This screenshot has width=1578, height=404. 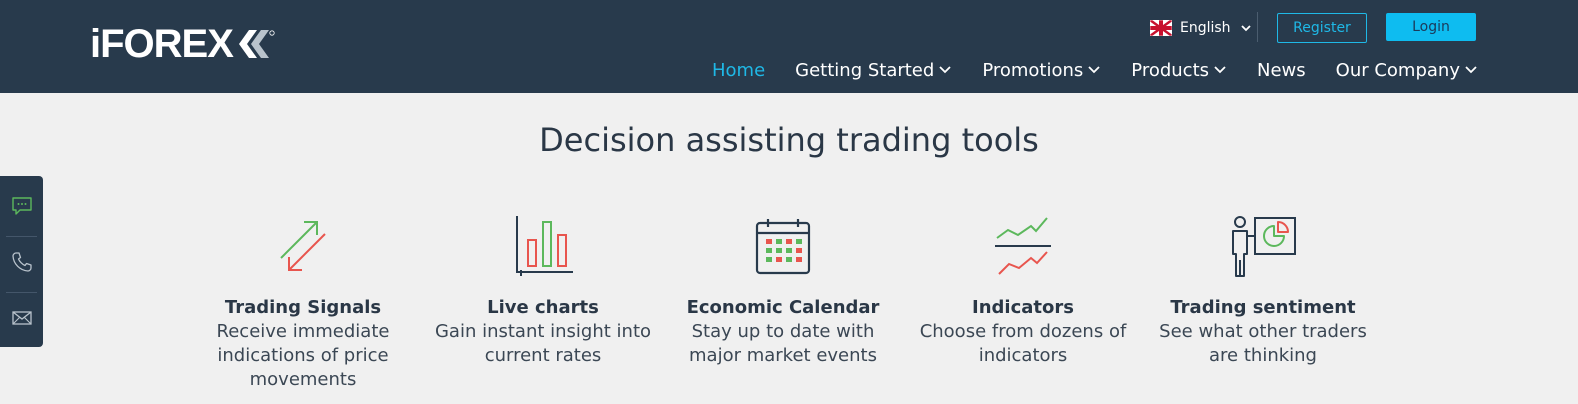 What do you see at coordinates (256, 44) in the screenshot?
I see `logo-chevrons-icon` at bounding box center [256, 44].